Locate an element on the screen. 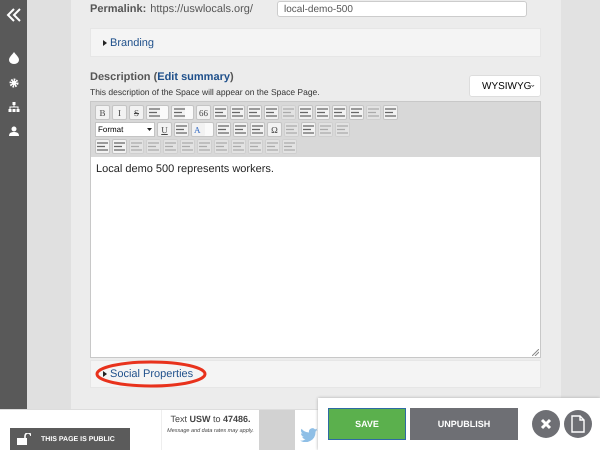 The image size is (600, 450). unpublish-button: UNPUBLISH is located at coordinates (464, 424).